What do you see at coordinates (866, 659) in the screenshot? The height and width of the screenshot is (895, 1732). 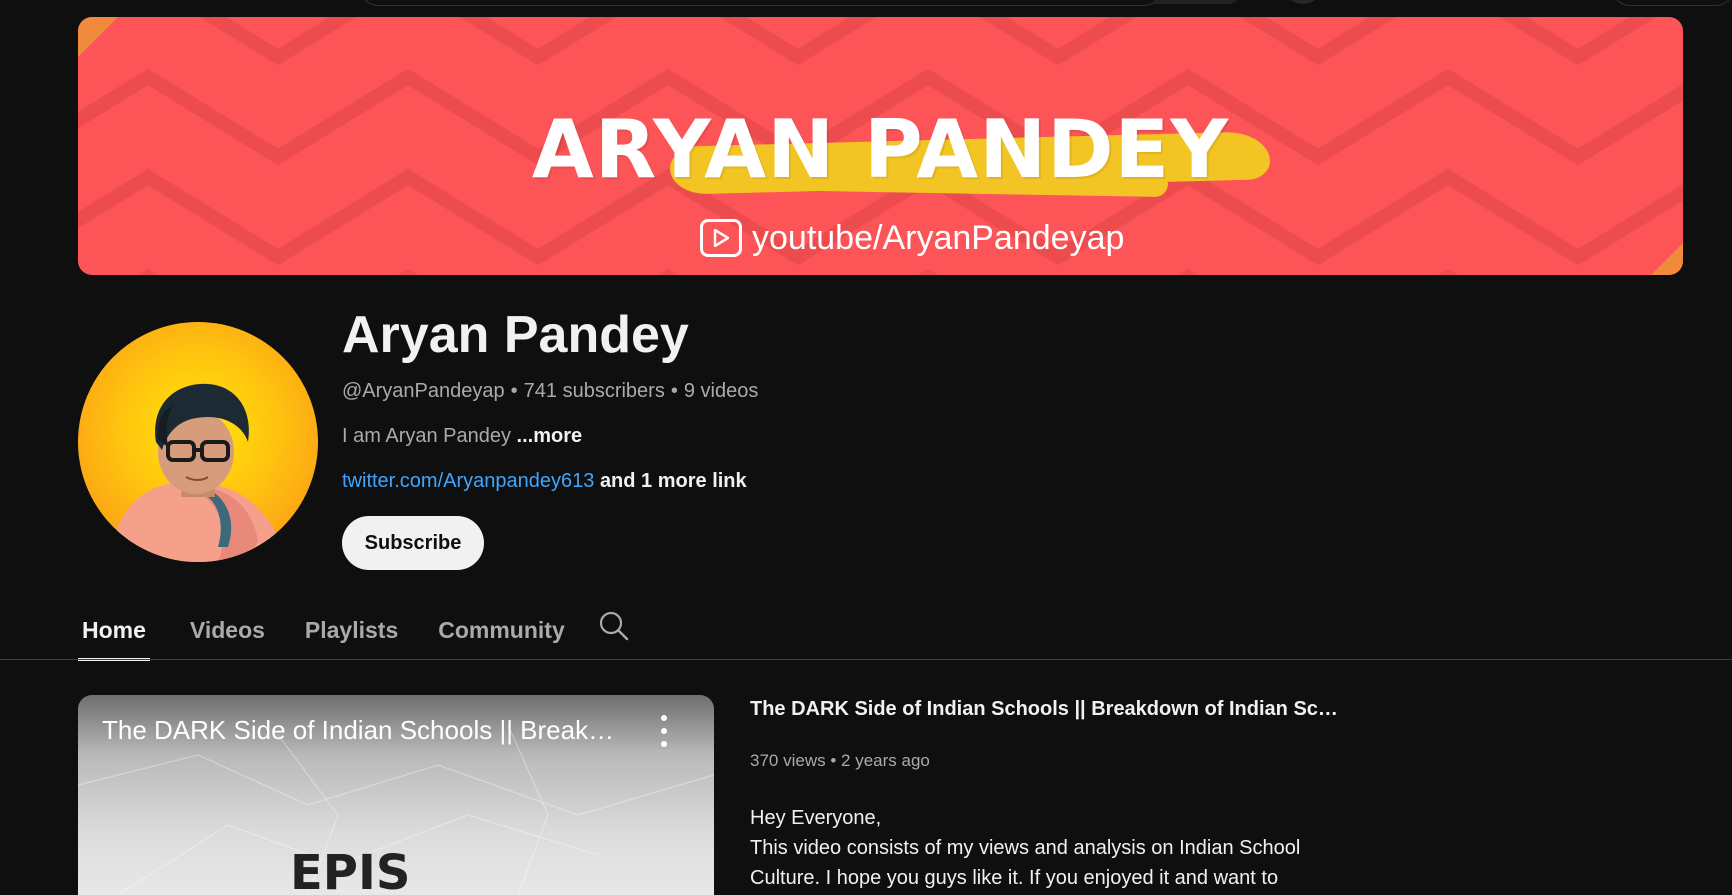 I see `tabs-divider` at bounding box center [866, 659].